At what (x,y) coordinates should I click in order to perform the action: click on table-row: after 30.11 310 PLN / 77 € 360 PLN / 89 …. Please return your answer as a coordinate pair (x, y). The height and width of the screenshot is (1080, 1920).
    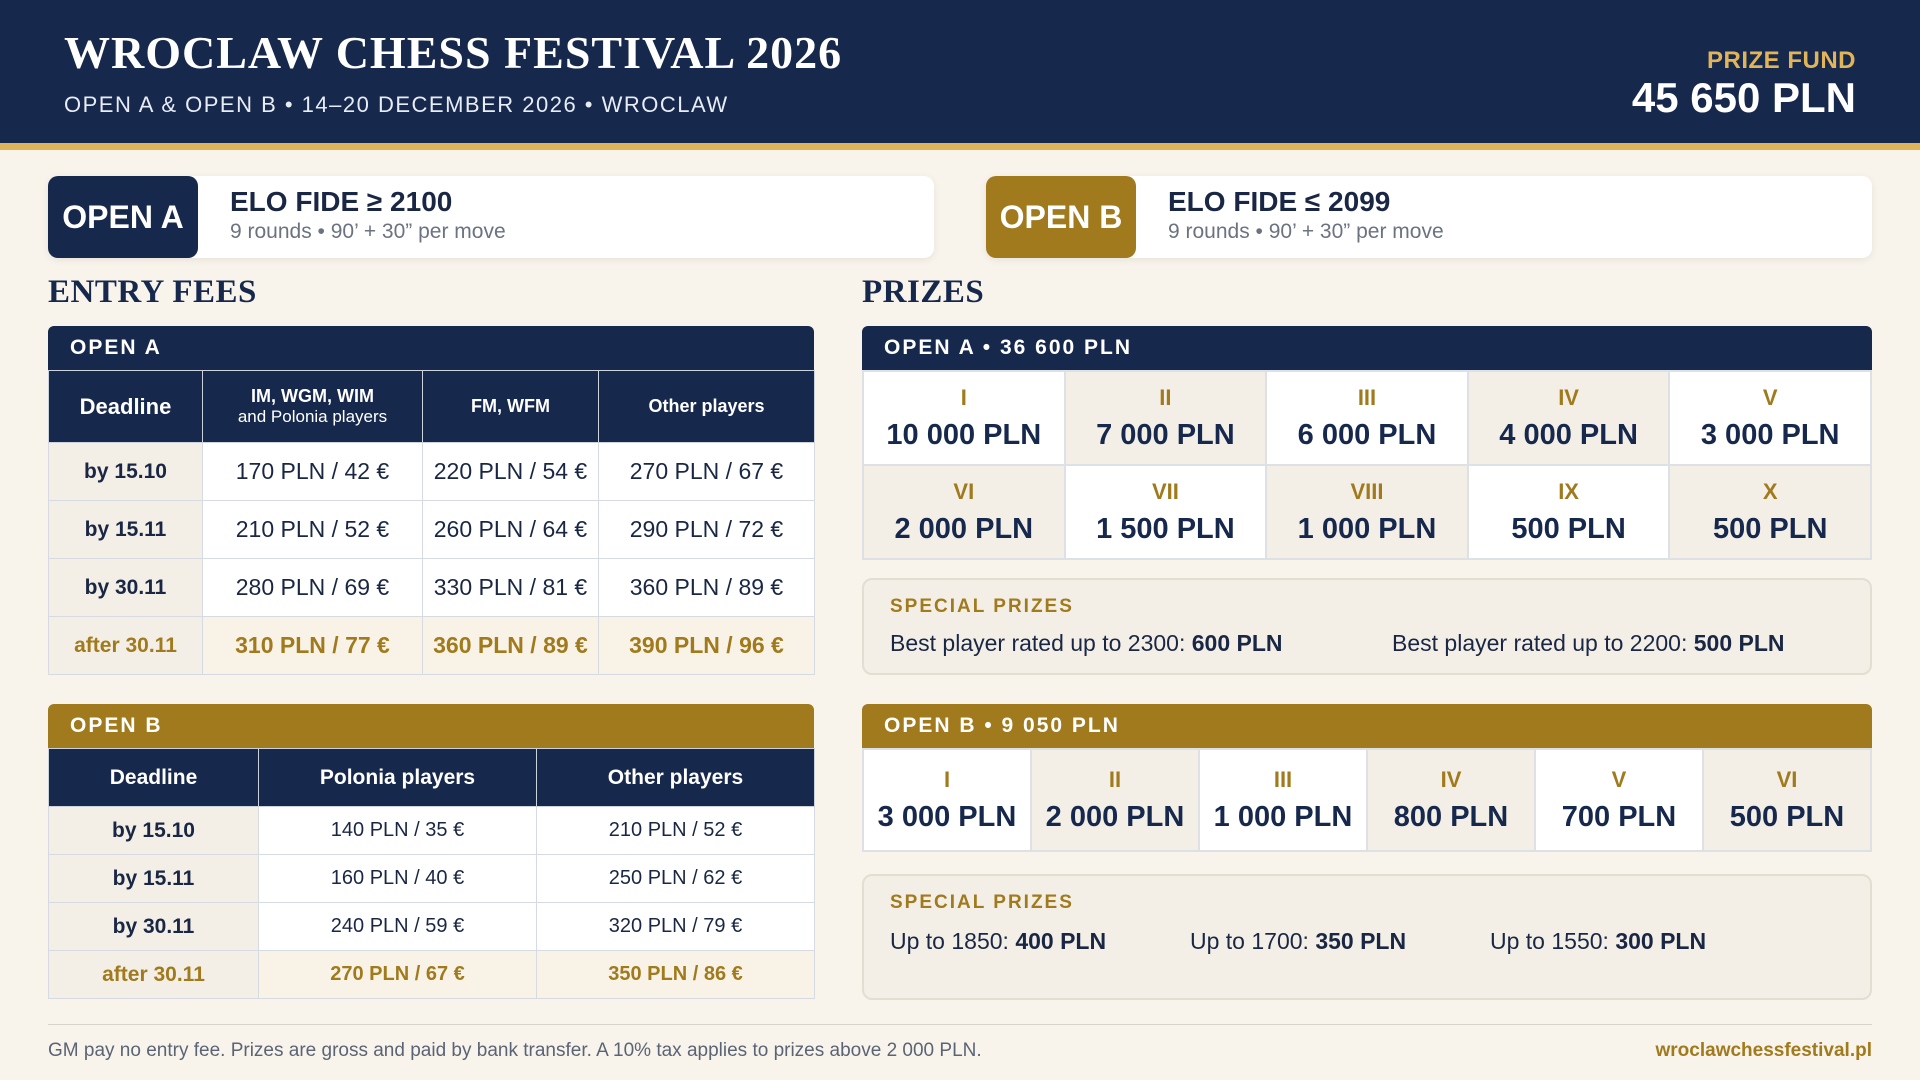
    Looking at the image, I should click on (431, 645).